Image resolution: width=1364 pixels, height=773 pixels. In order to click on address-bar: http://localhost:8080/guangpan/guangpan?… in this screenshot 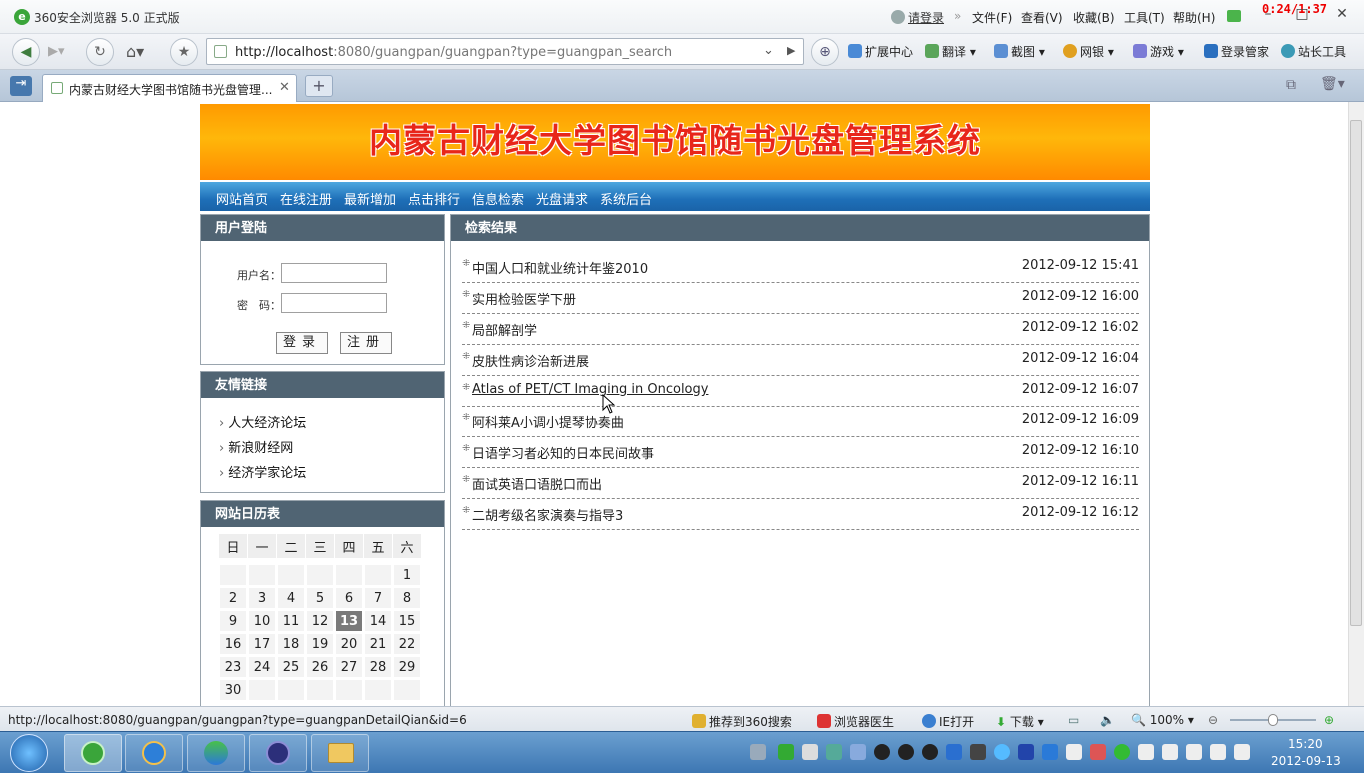, I will do `click(505, 51)`.